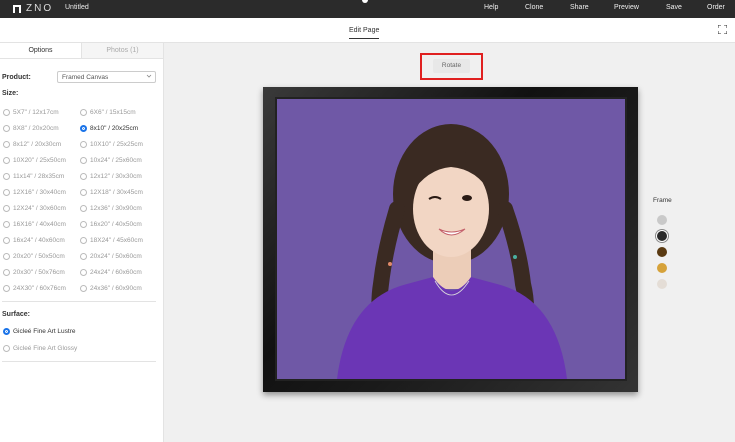 The height and width of the screenshot is (442, 735). Describe the element at coordinates (116, 272) in the screenshot. I see `size-option-label: 24x24" / 60x60cm` at that location.